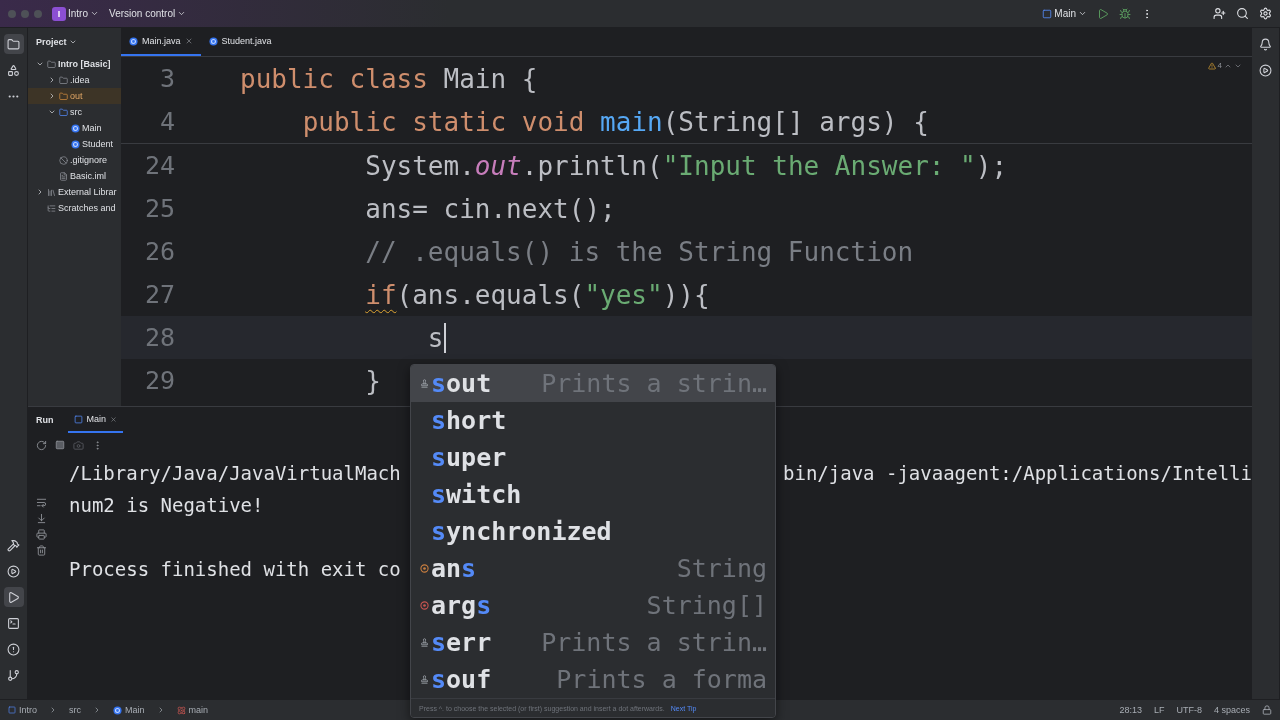  I want to click on completion-item: synchronized, so click(593, 531).